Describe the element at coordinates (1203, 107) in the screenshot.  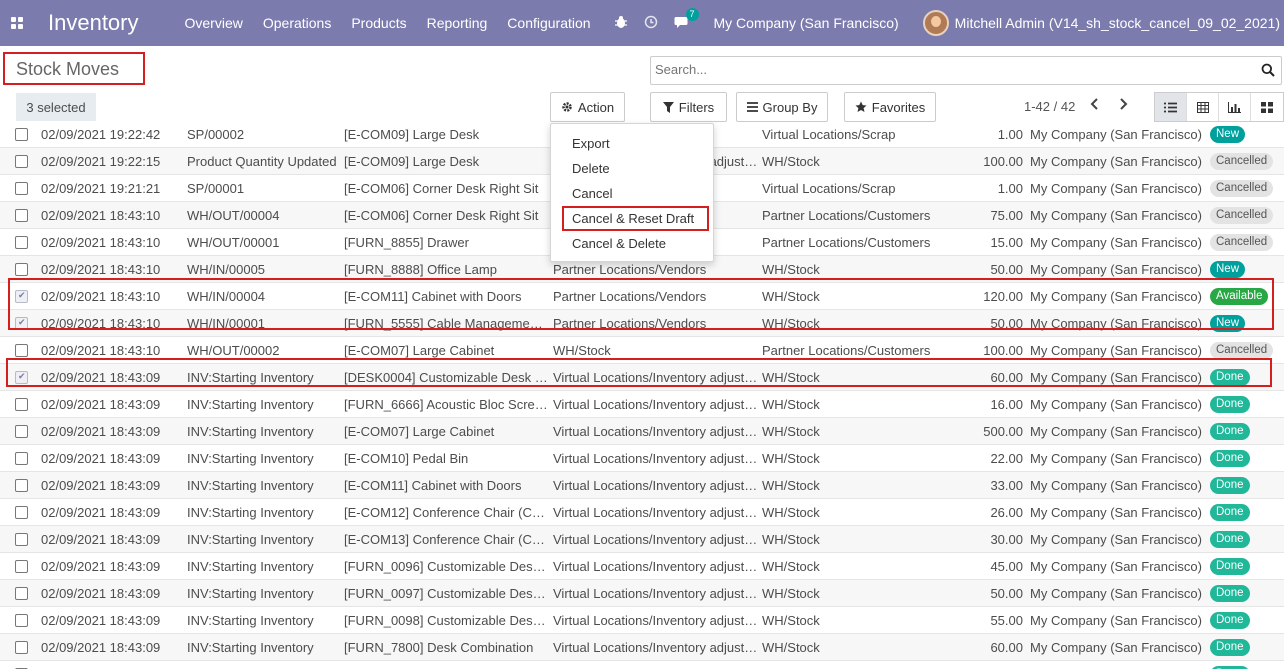
I see `pivot-view-icon` at that location.